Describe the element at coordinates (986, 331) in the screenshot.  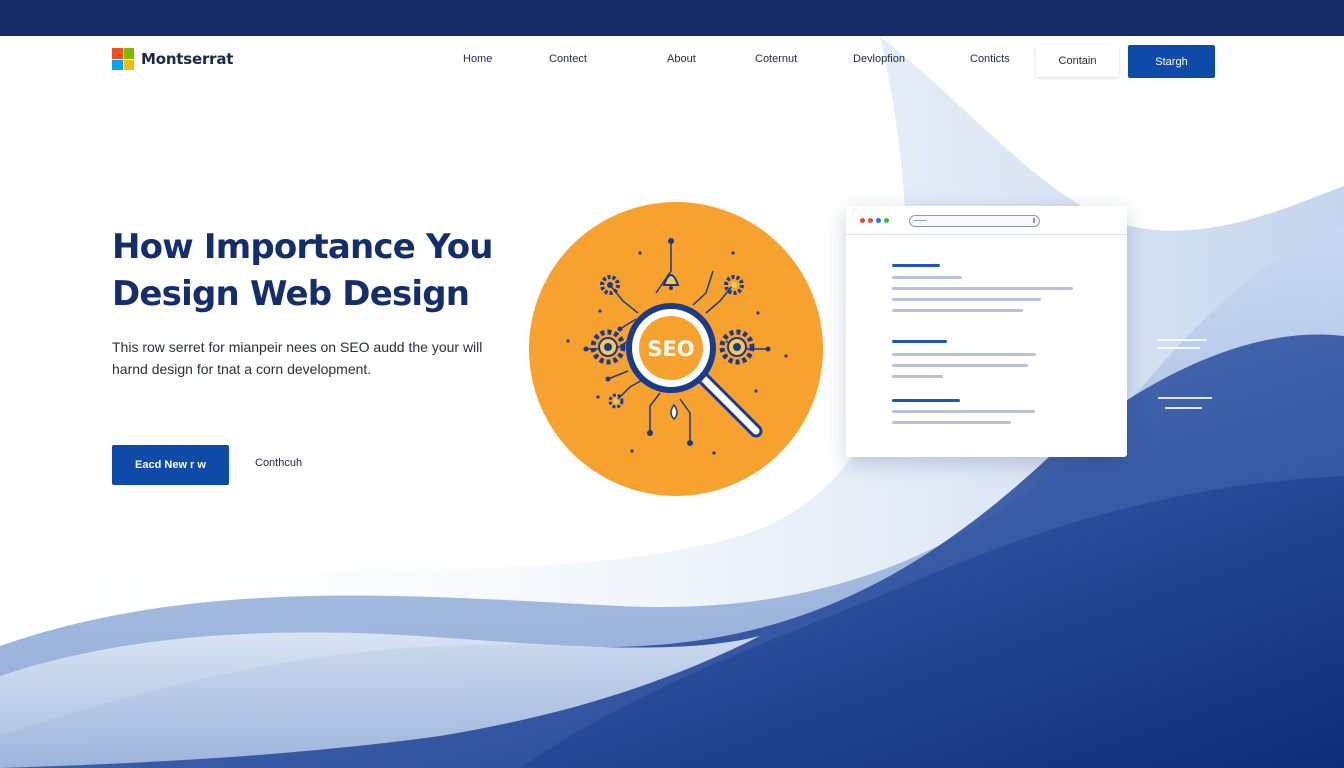
I see `browser-mockup` at that location.